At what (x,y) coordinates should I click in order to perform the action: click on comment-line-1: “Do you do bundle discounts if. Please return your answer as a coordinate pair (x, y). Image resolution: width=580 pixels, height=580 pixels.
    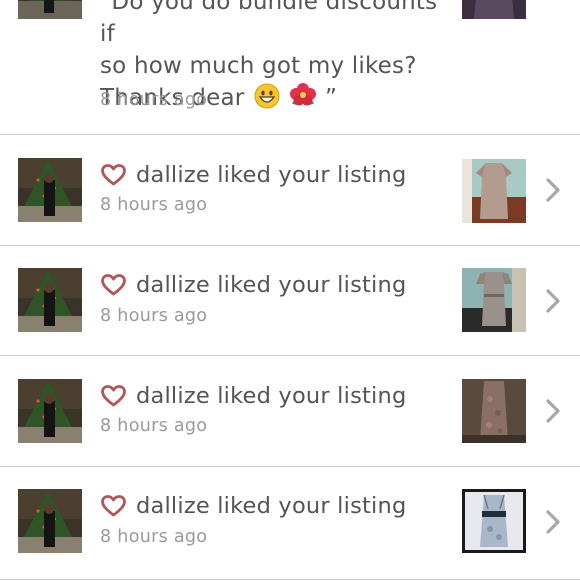
    Looking at the image, I should click on (269, 23).